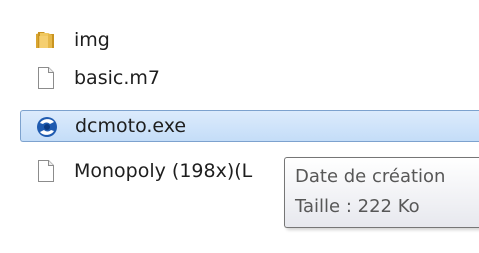 This screenshot has width=479, height=253. What do you see at coordinates (249, 126) in the screenshot?
I see `file-item-dcmoto-exe: dcmoto.exe` at bounding box center [249, 126].